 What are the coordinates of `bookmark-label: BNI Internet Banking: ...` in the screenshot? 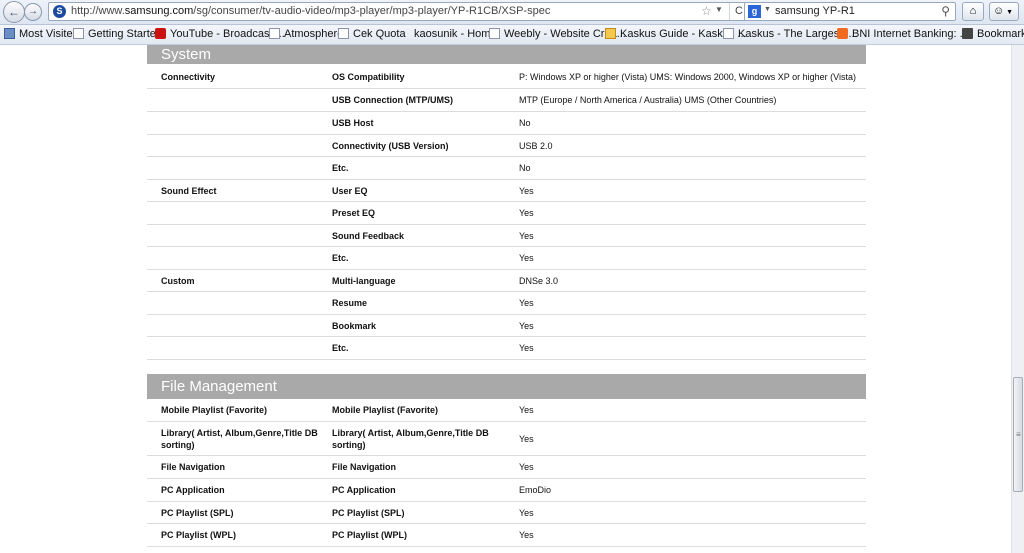 It's located at (910, 34).